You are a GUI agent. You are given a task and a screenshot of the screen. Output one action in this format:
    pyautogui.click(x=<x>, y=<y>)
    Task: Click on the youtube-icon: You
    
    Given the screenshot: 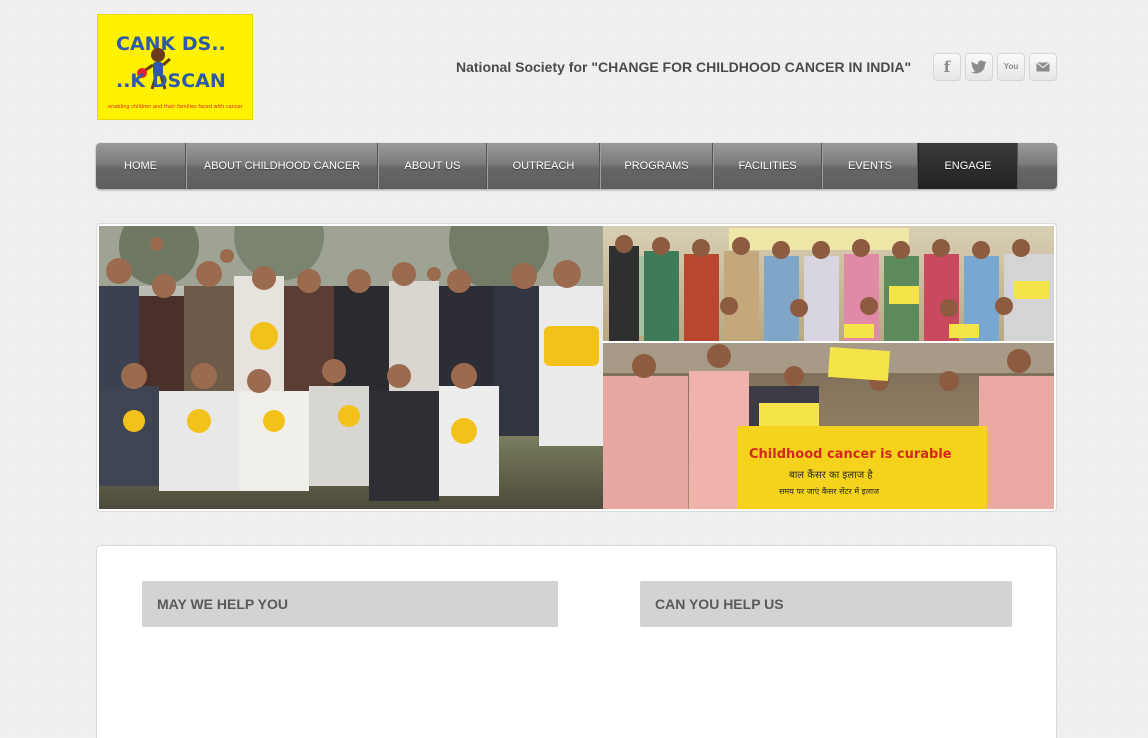 What is the action you would take?
    pyautogui.click(x=1011, y=67)
    